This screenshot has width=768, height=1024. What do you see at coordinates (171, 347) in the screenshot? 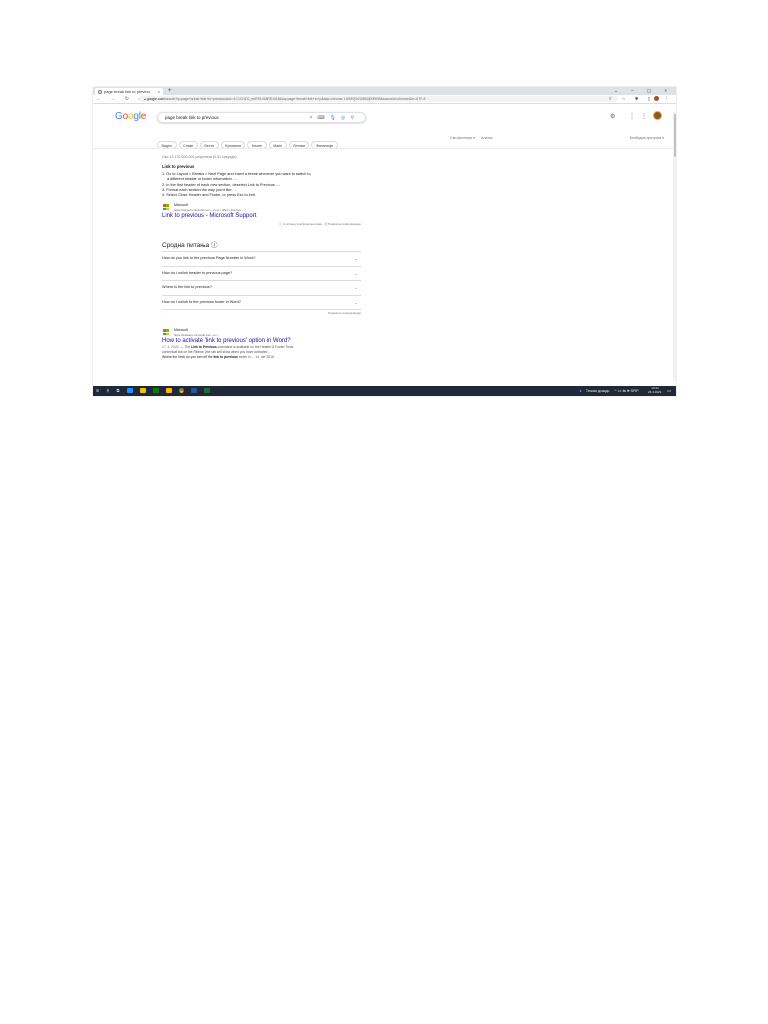
I see `result-date: 17. 4. 2020.` at bounding box center [171, 347].